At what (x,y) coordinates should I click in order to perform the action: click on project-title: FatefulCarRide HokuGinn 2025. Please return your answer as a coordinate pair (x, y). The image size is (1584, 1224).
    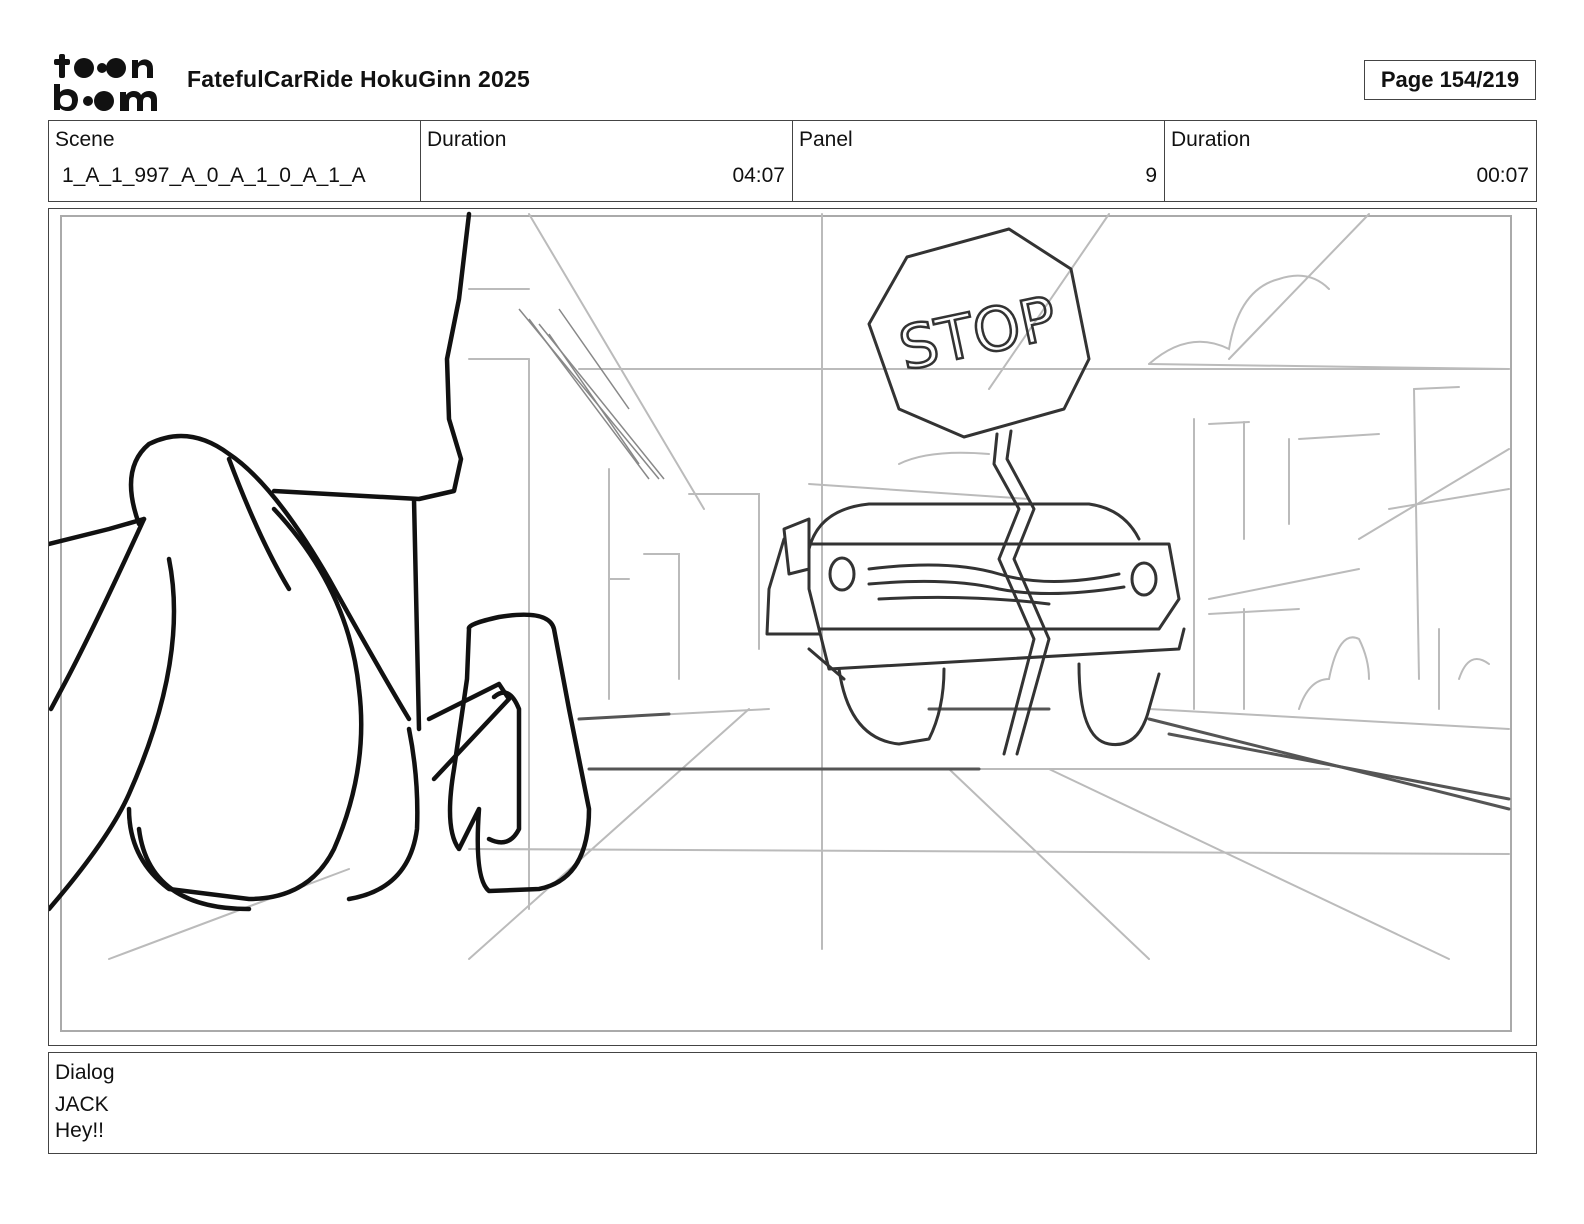
    Looking at the image, I should click on (359, 79).